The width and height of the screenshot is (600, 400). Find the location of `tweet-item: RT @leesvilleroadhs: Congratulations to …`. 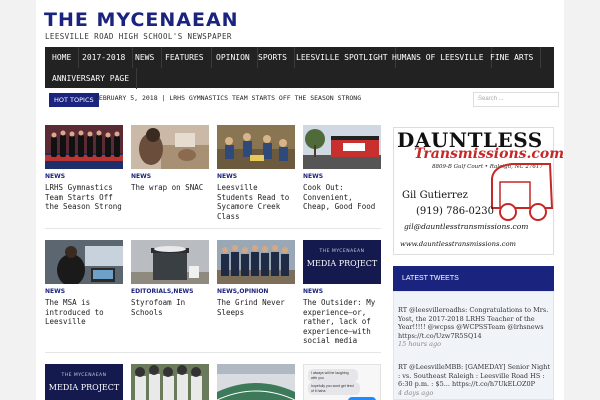

tweet-item: RT @leesvilleroadhs: Congratulations to … is located at coordinates (474, 327).